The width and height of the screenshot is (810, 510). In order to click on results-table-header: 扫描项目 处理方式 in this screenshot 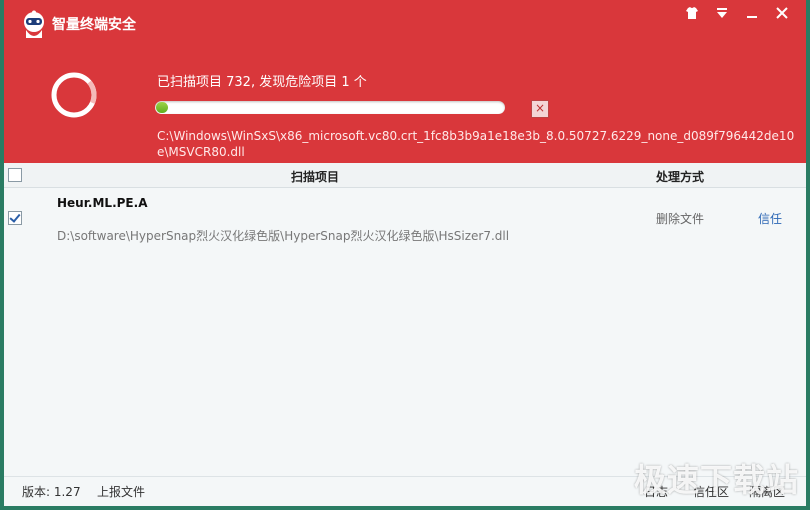, I will do `click(405, 175)`.